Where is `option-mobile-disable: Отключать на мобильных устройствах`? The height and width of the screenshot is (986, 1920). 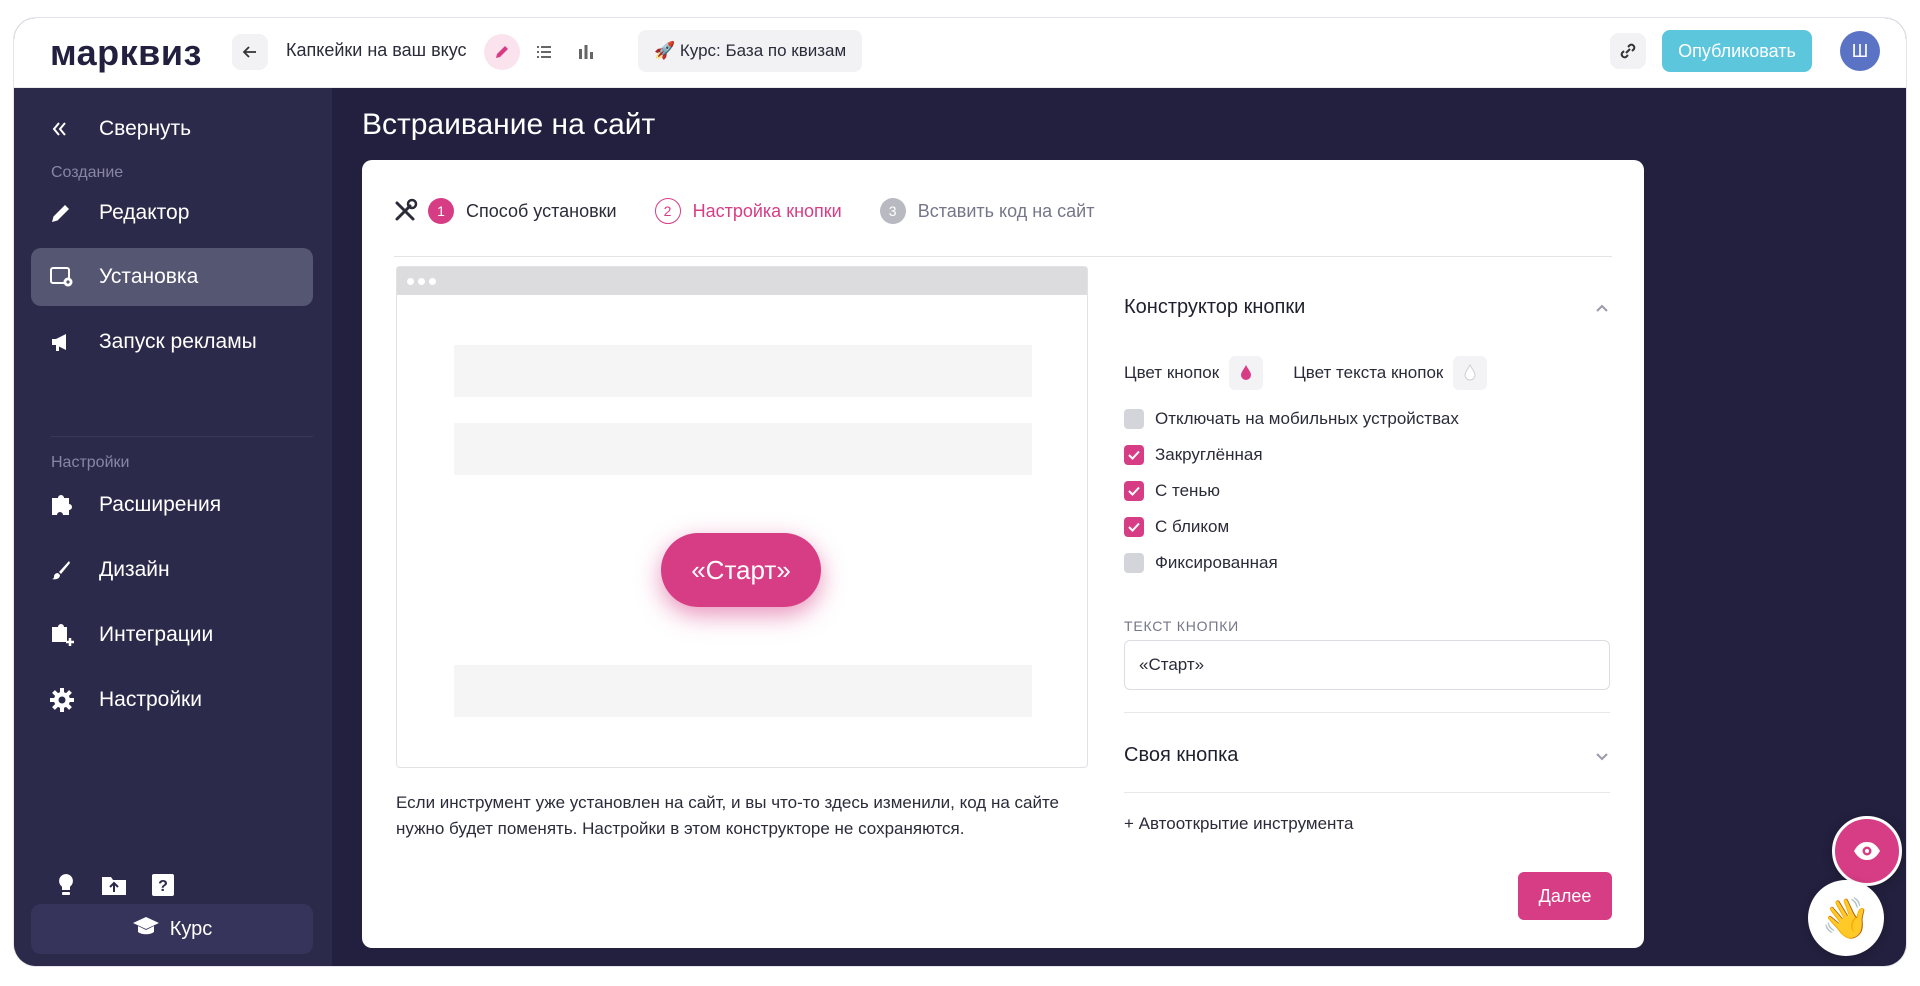
option-mobile-disable: Отключать на мобильных устройствах is located at coordinates (1291, 419).